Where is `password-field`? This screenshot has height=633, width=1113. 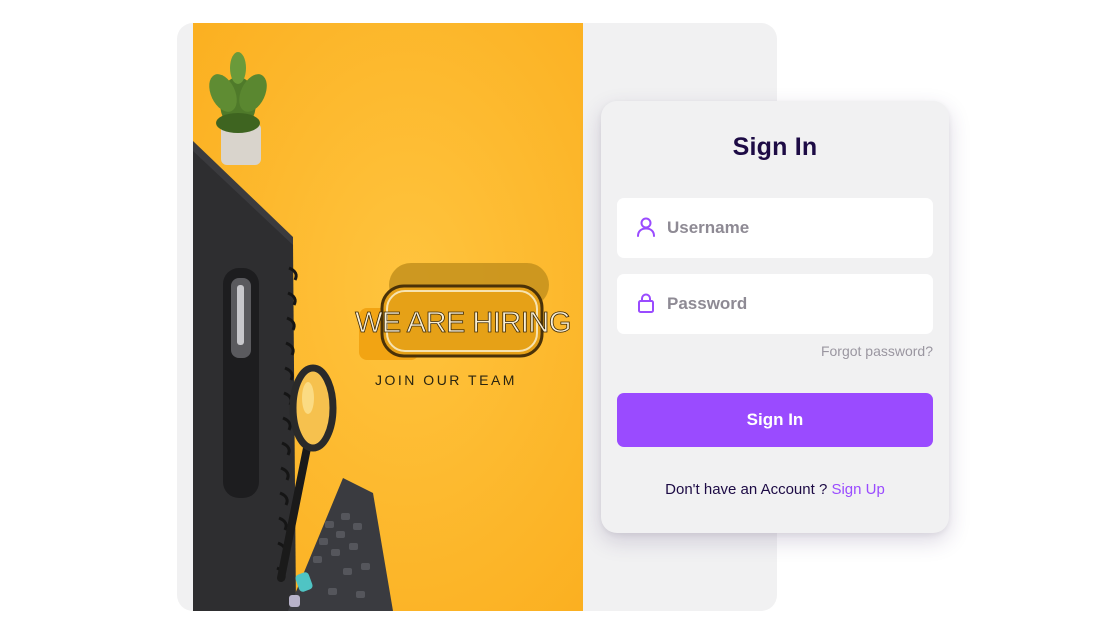
password-field is located at coordinates (775, 304).